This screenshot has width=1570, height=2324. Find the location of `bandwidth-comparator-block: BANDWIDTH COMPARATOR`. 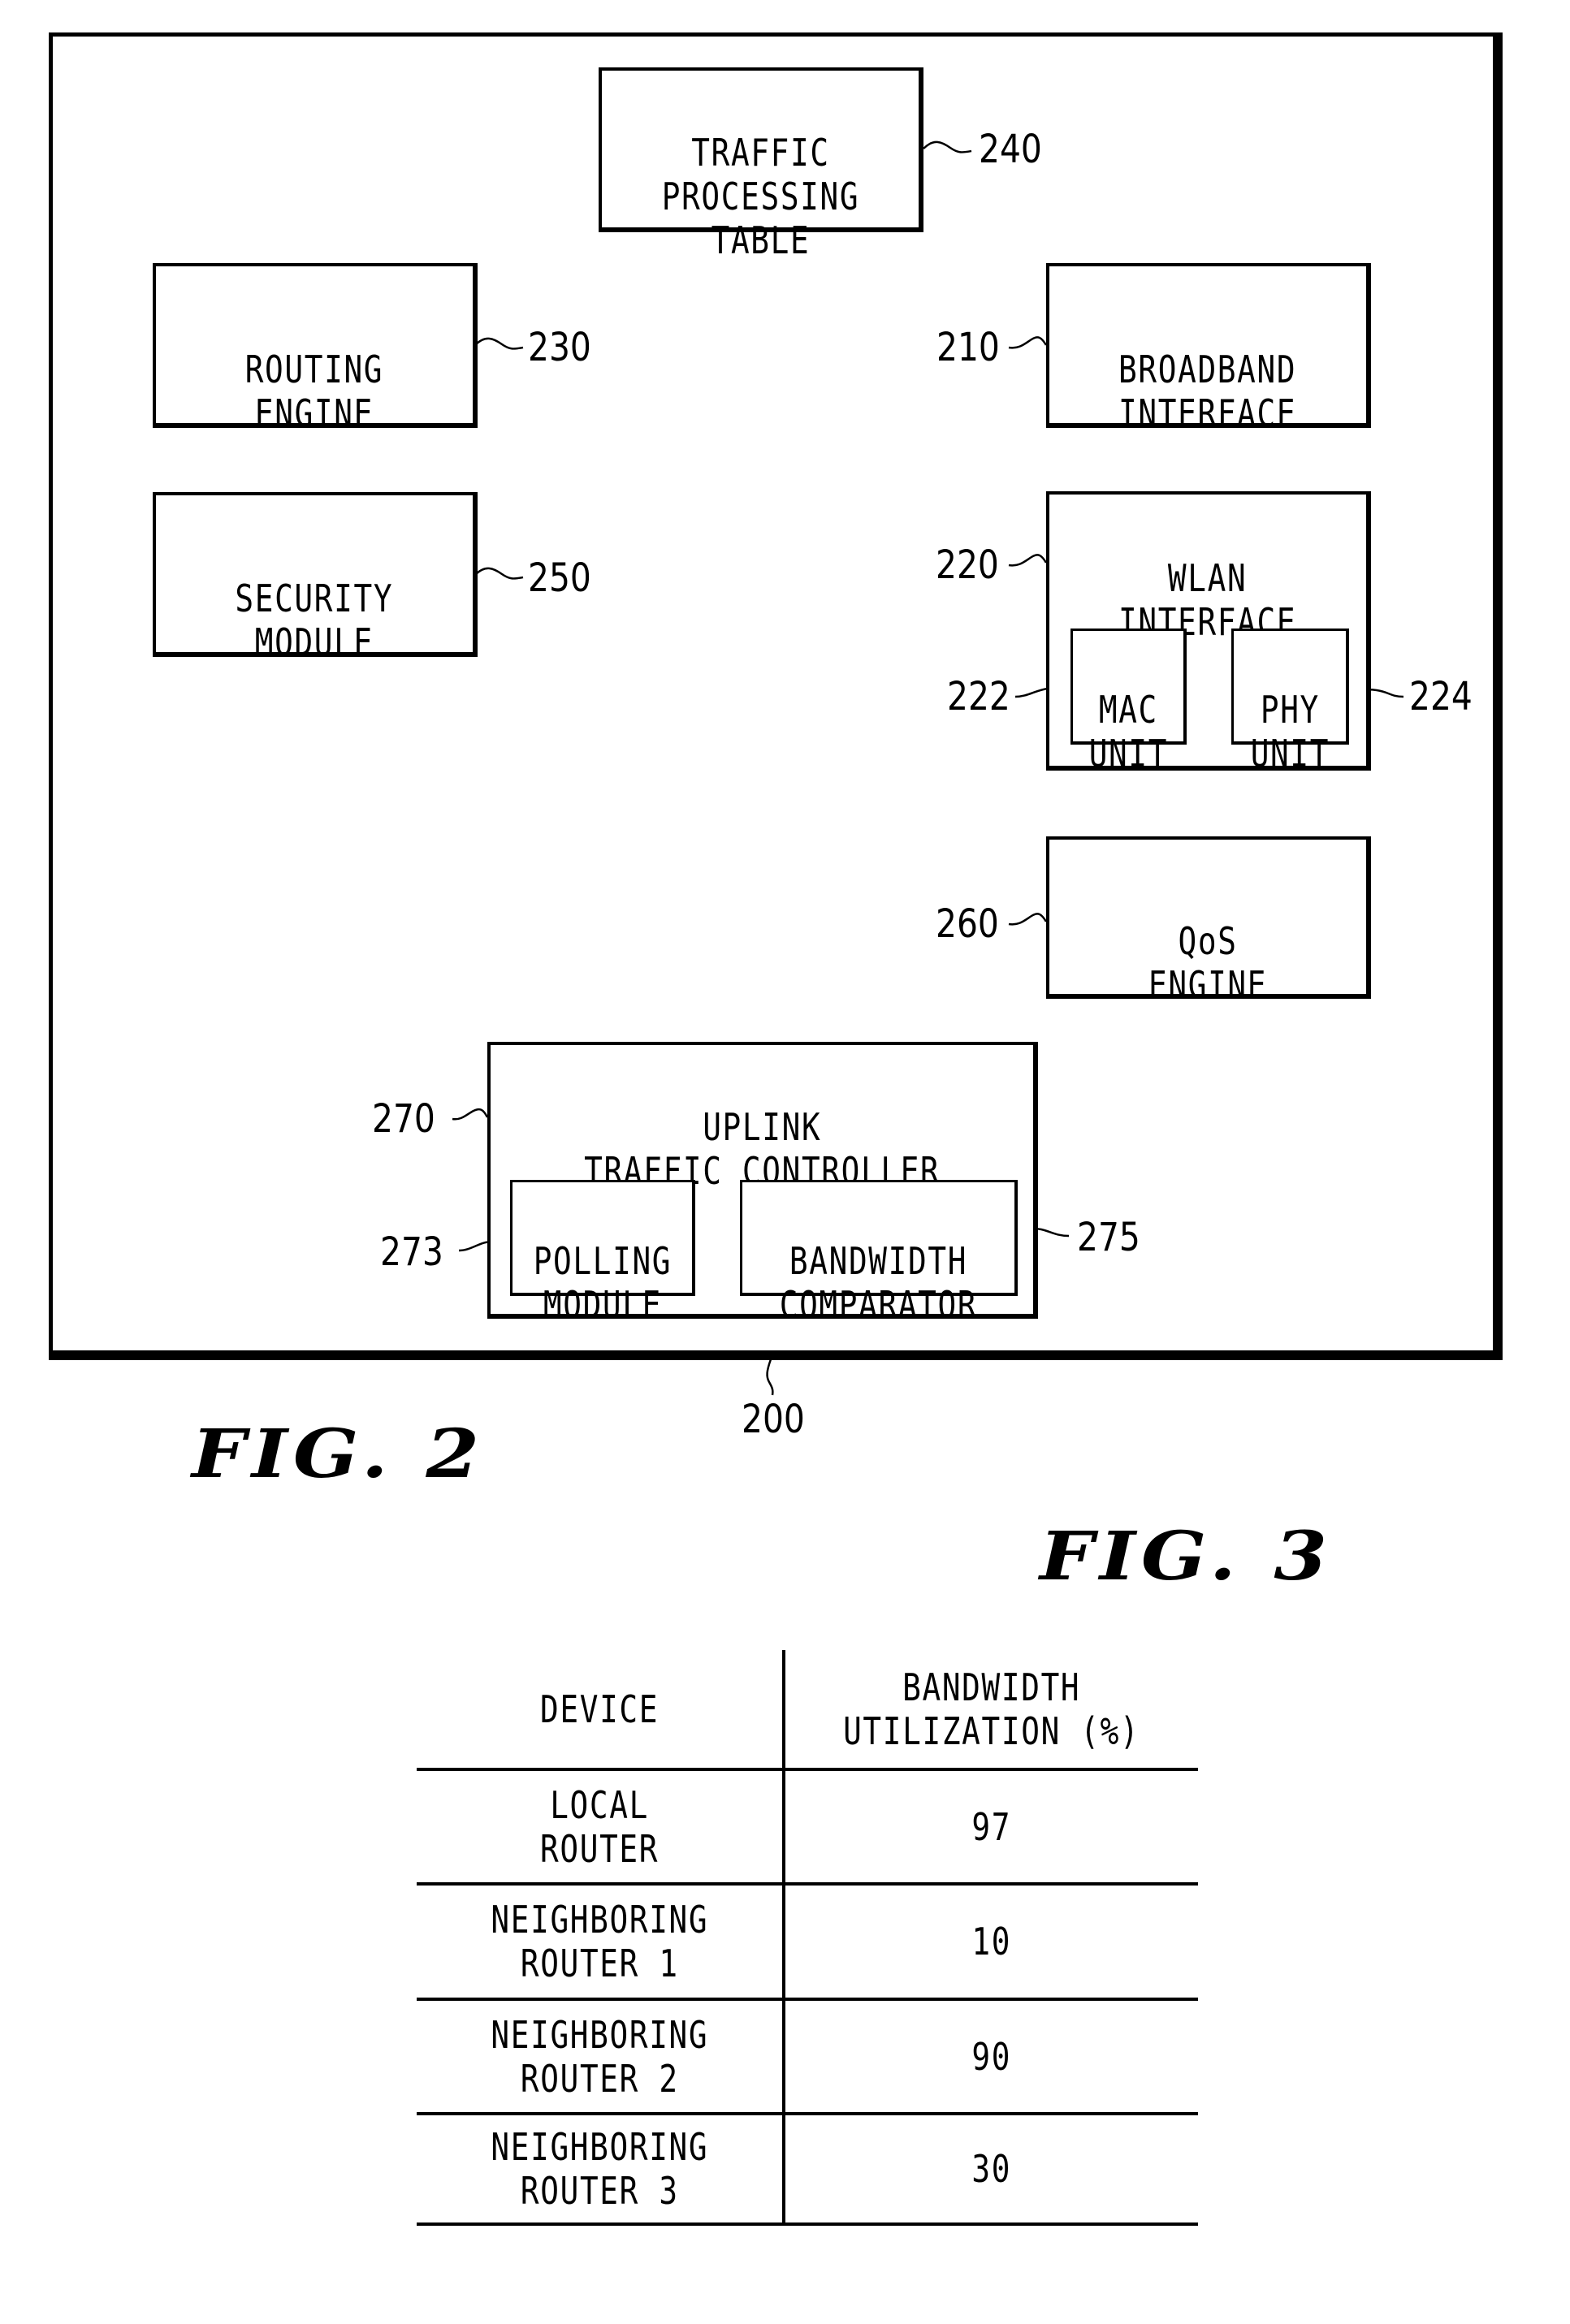

bandwidth-comparator-block: BANDWIDTH COMPARATOR is located at coordinates (879, 1253).